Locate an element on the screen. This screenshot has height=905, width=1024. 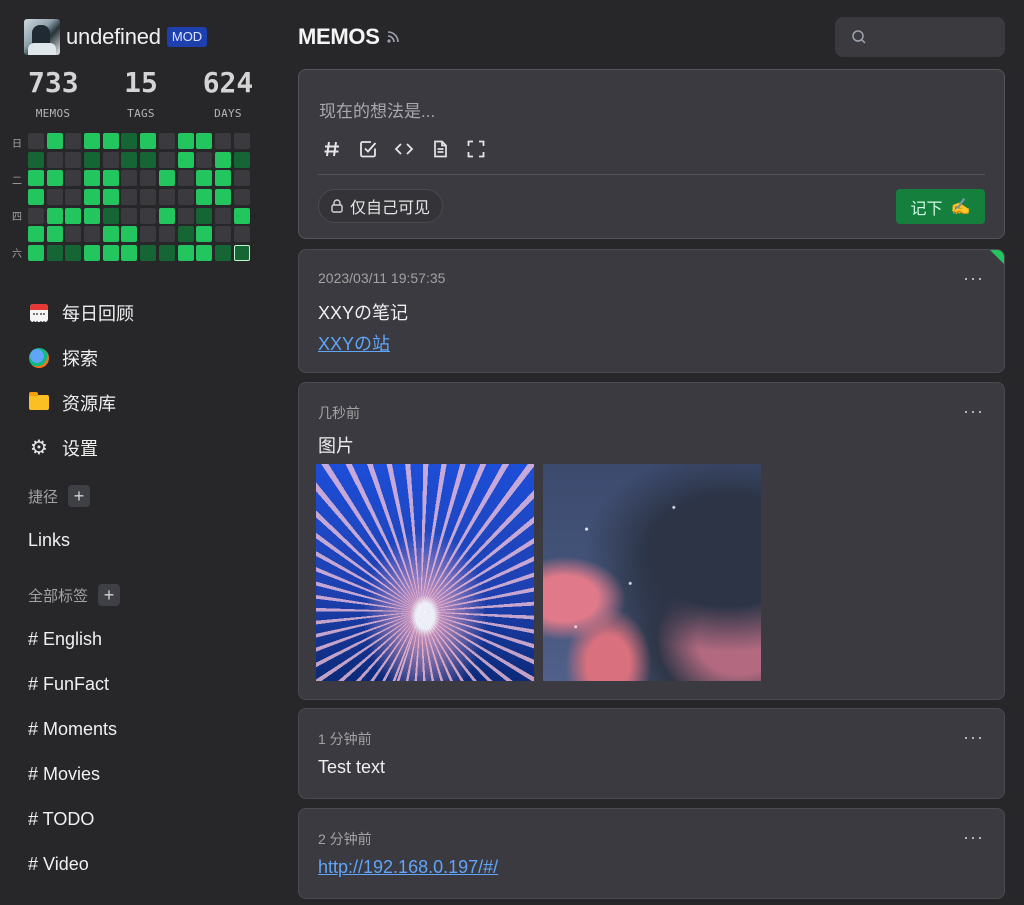
checkbox-icon is located at coordinates (368, 149).